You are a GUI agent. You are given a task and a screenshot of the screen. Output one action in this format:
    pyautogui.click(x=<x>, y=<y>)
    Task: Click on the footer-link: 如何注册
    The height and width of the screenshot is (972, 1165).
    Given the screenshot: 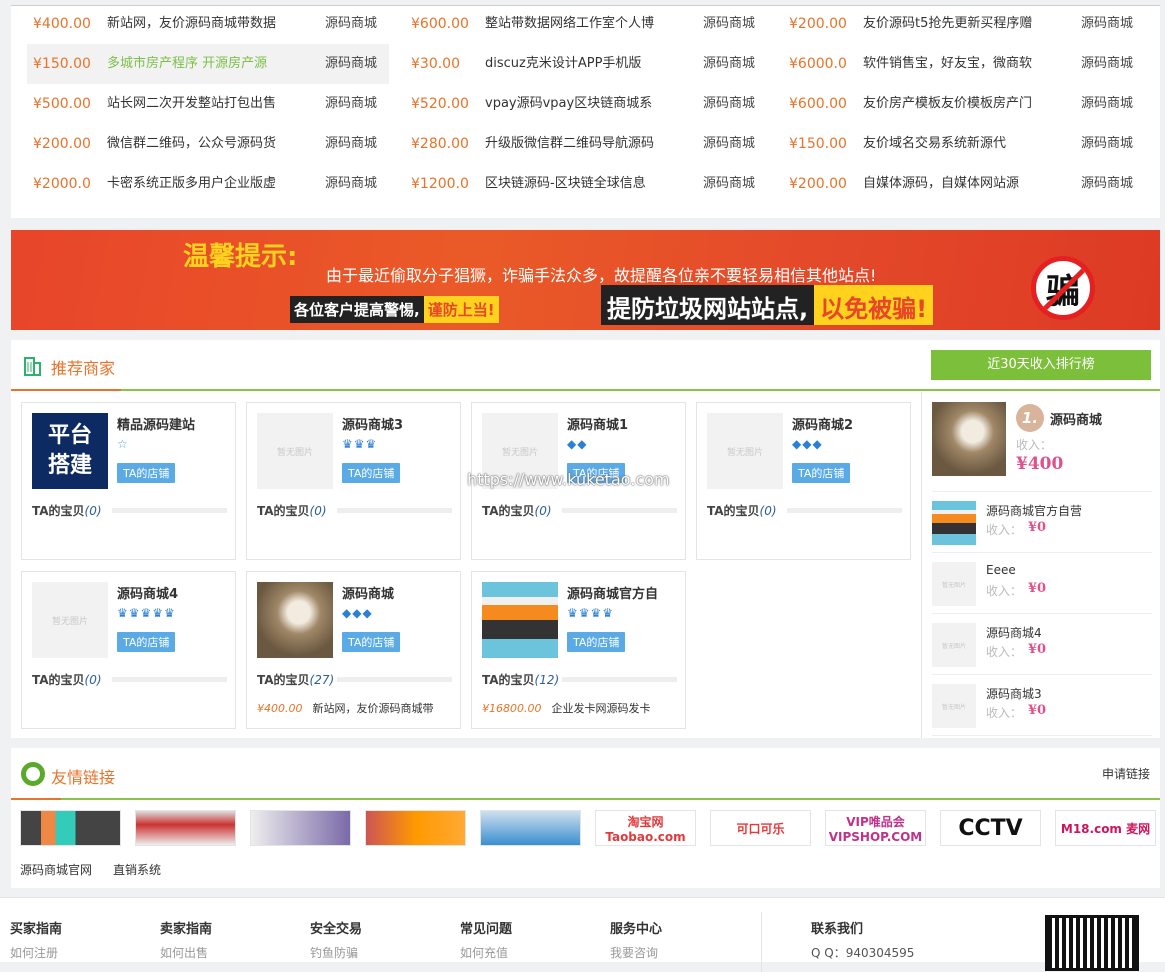 What is the action you would take?
    pyautogui.click(x=34, y=952)
    